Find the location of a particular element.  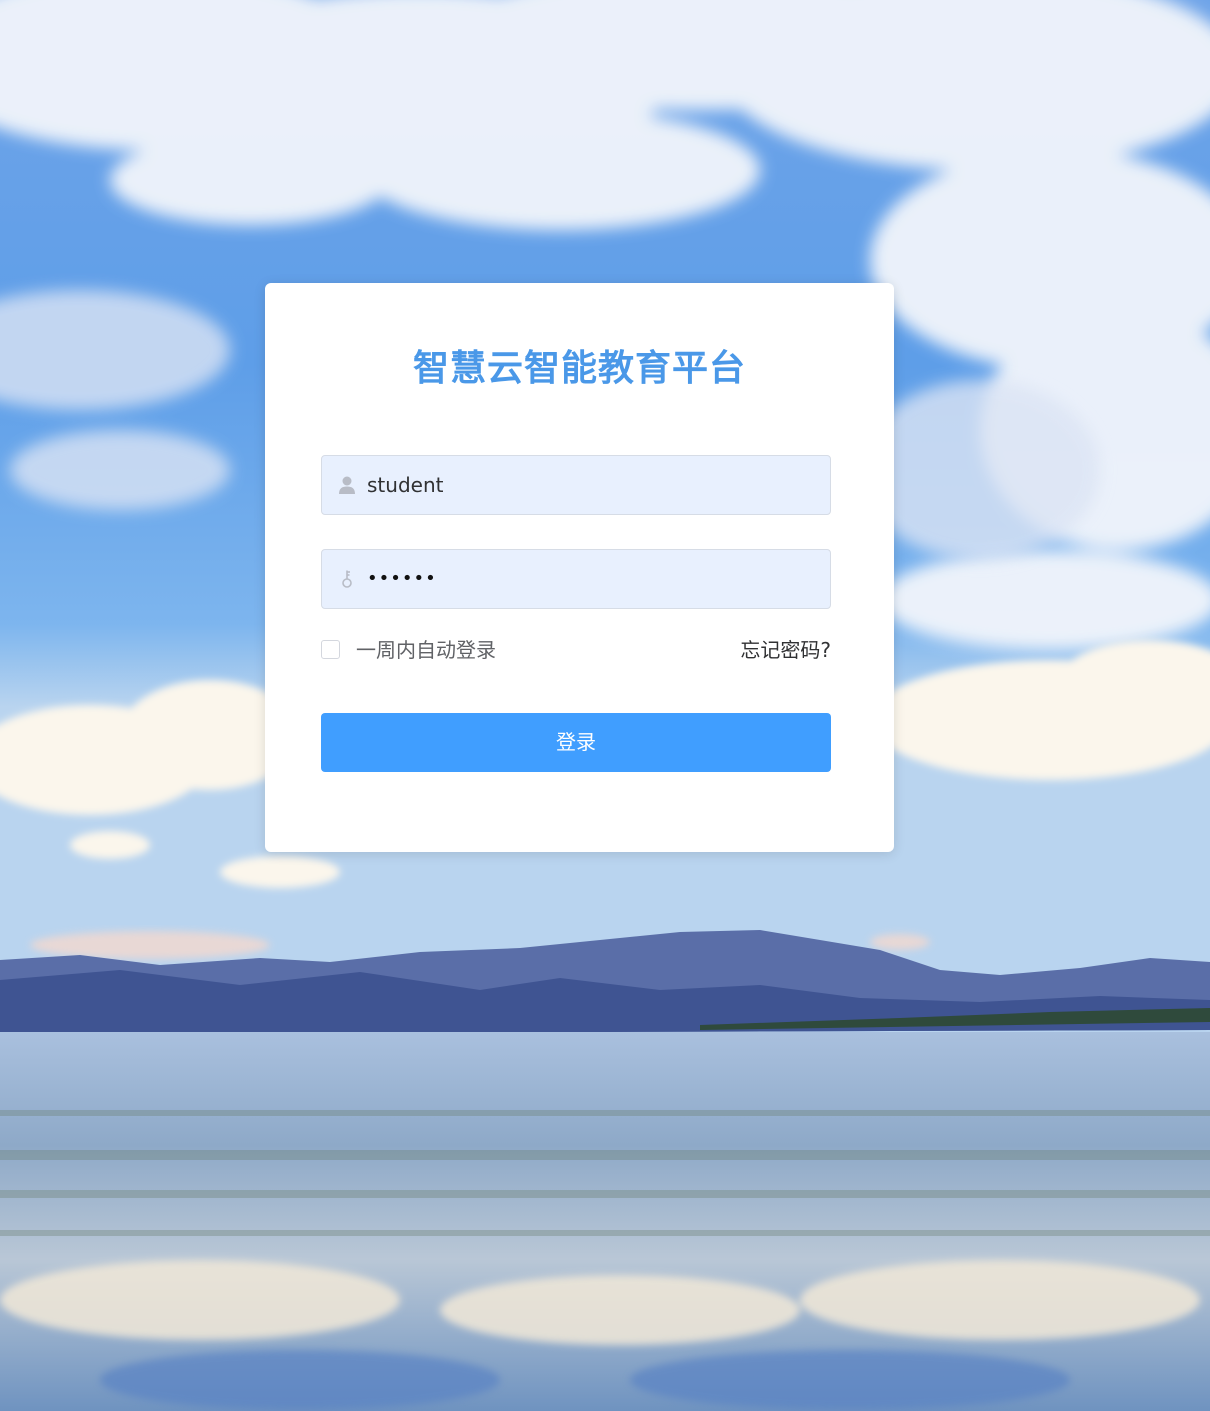

username-field: student is located at coordinates (576, 485).